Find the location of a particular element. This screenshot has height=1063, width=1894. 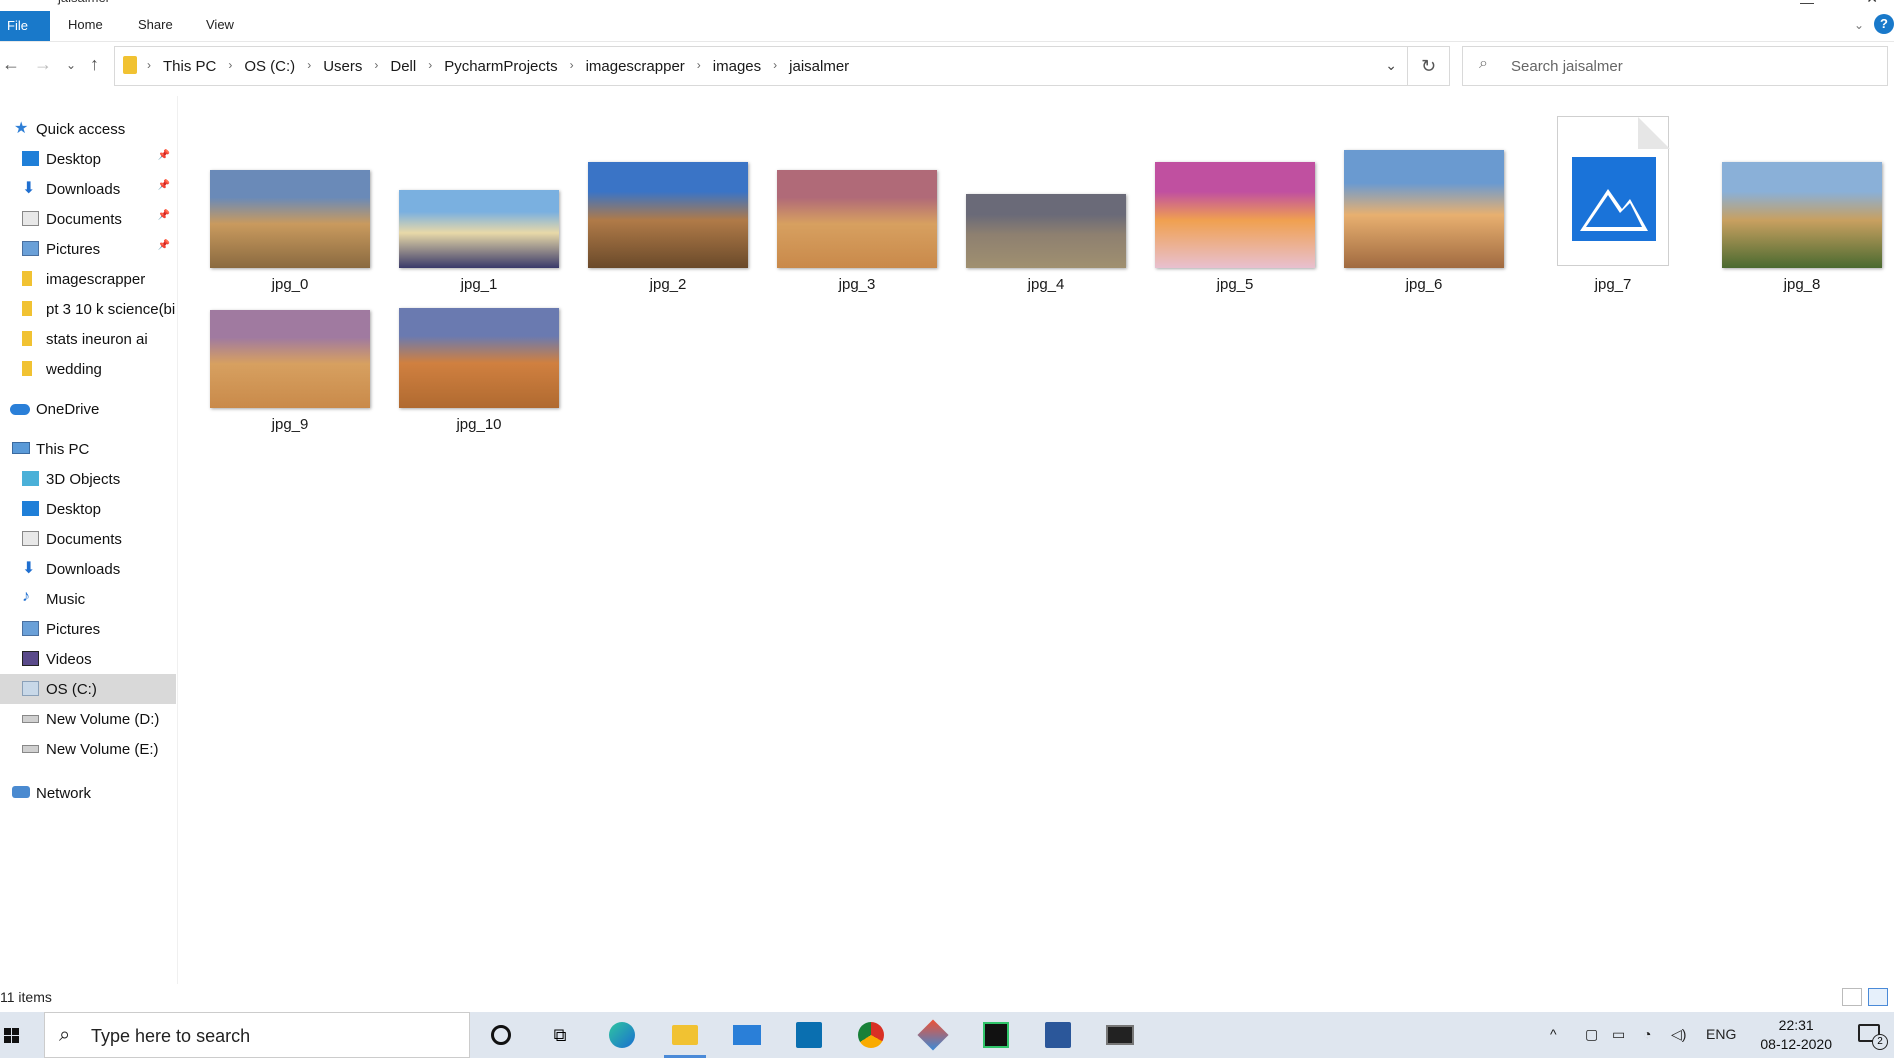

nav-quick-access: ★ Quick access is located at coordinates (88, 129).